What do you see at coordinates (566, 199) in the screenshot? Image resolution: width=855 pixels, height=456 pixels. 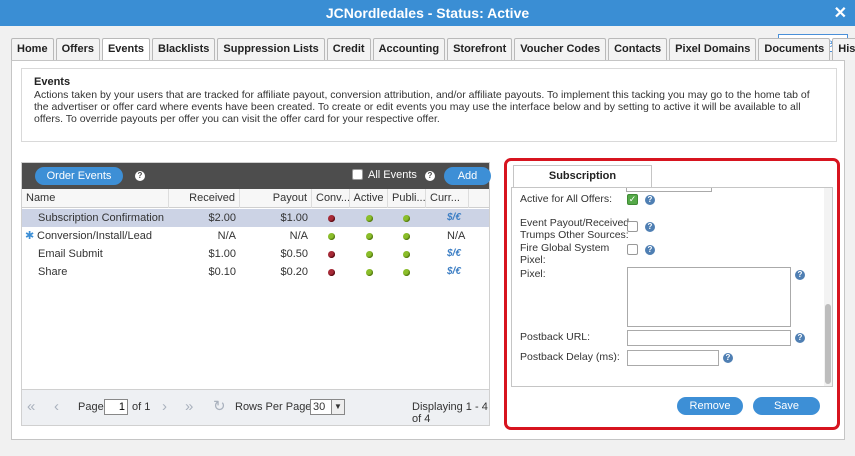 I see `active-all-offers-label: Active for All Offers:` at bounding box center [566, 199].